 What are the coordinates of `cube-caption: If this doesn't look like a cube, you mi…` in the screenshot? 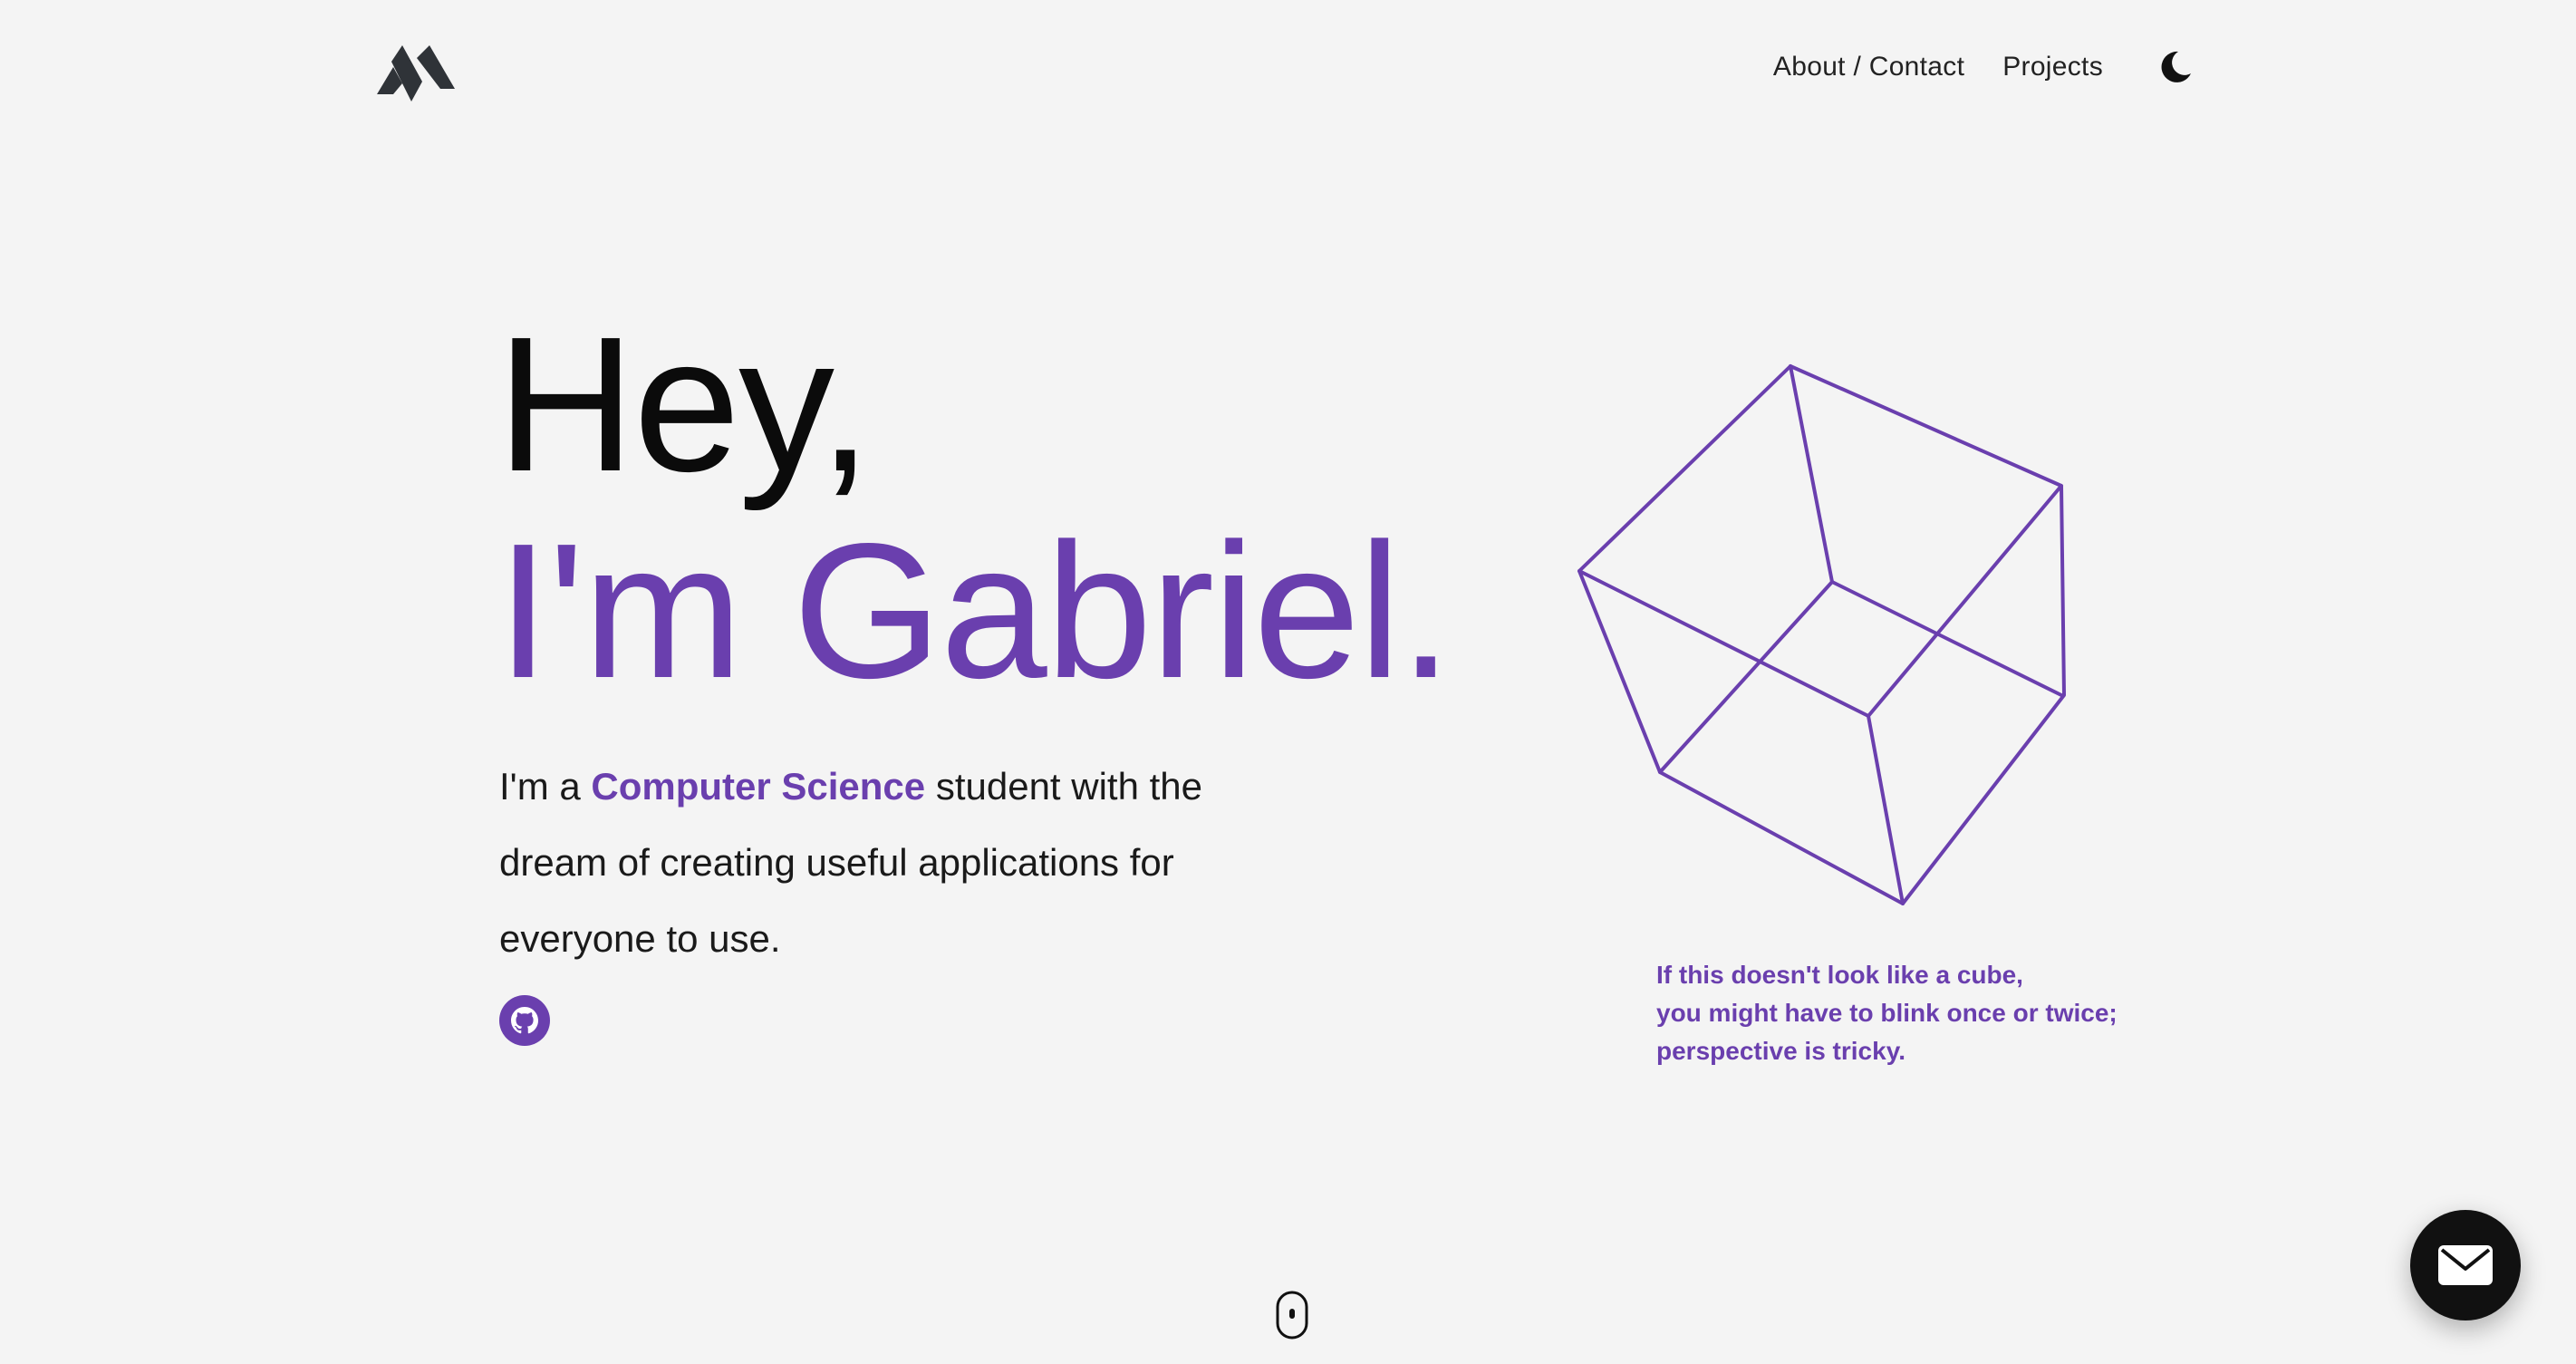 It's located at (1928, 1013).